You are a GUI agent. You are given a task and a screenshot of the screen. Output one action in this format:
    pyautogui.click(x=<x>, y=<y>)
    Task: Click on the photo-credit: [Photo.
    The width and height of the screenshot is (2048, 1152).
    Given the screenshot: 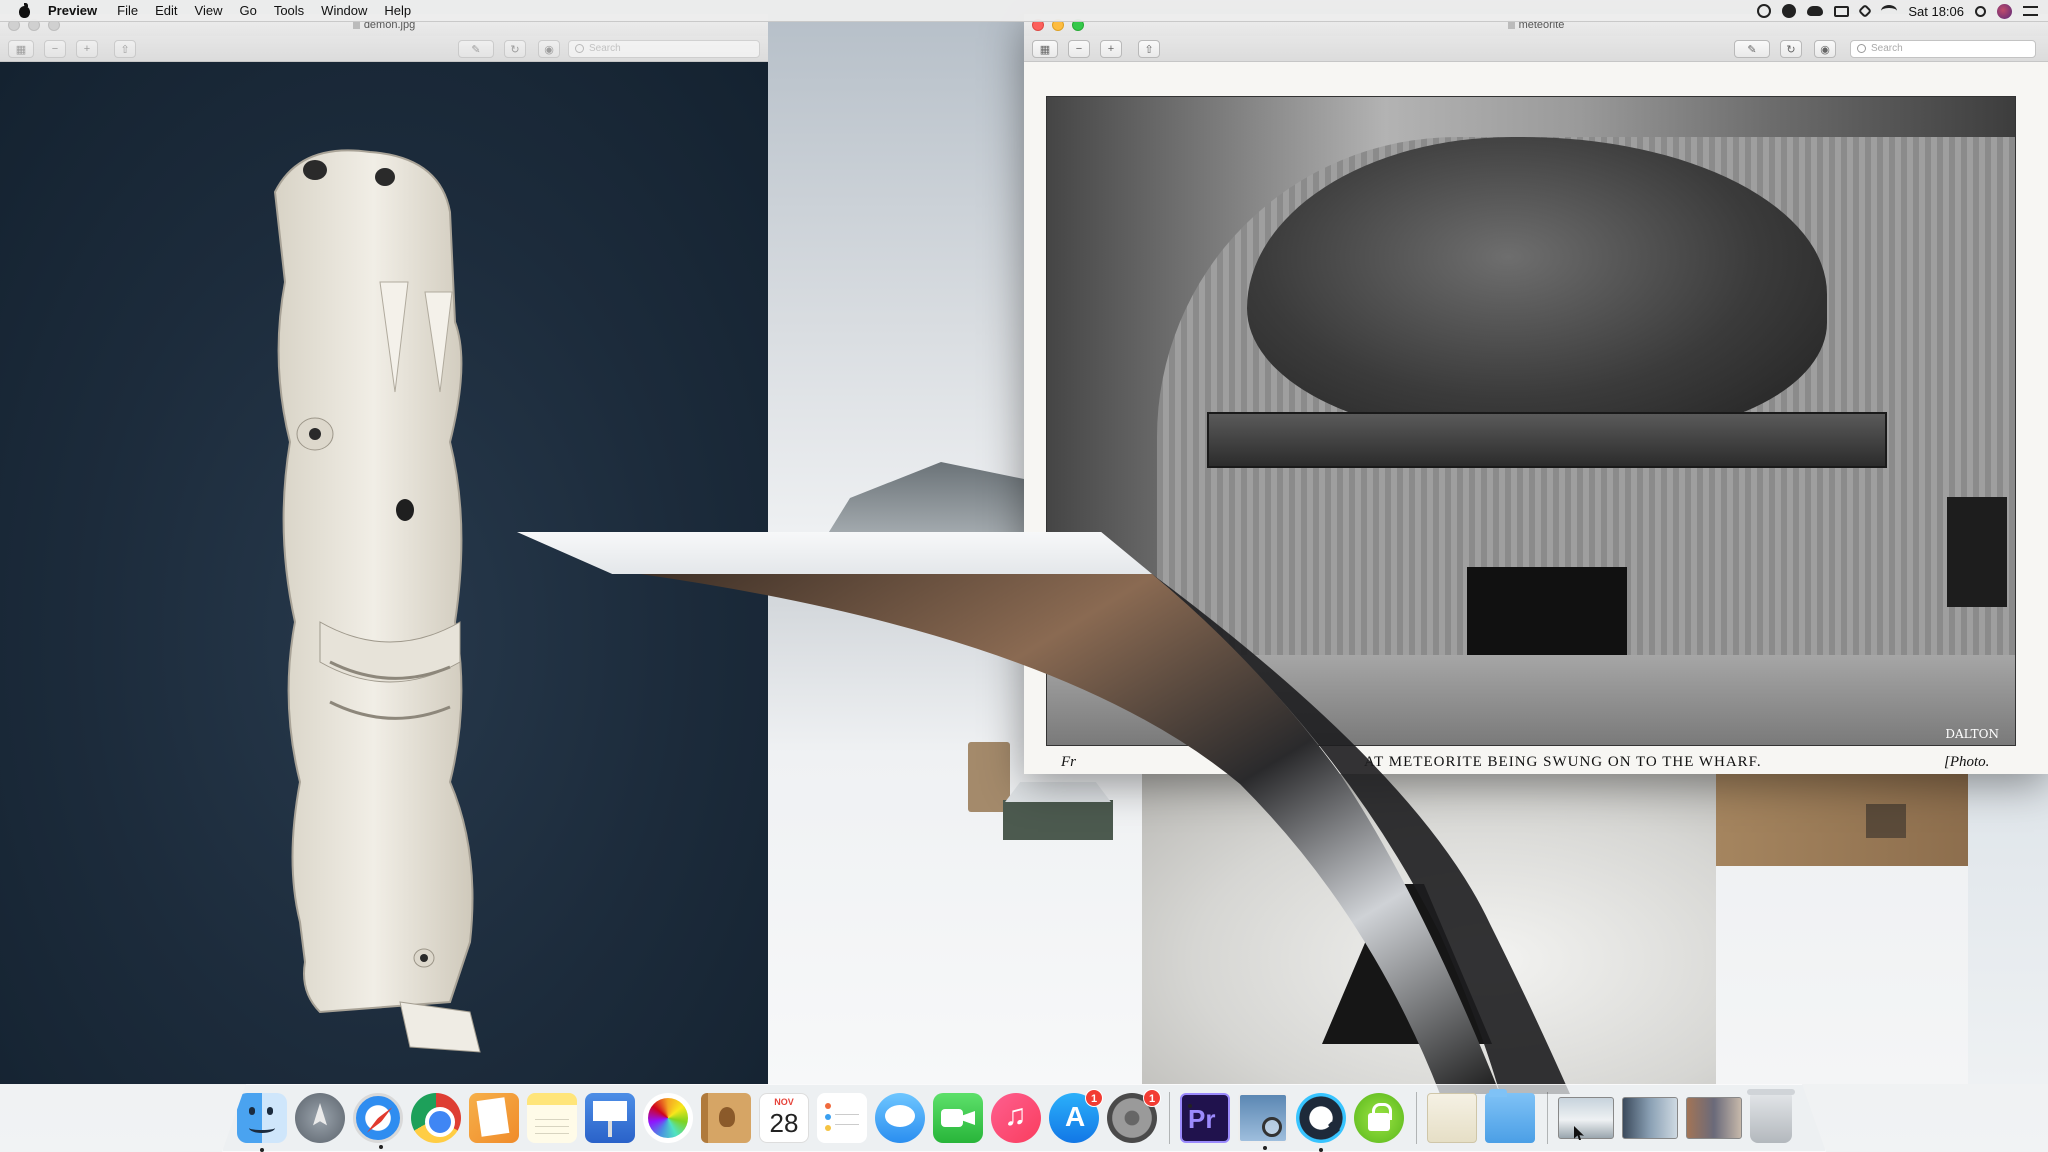 What is the action you would take?
    pyautogui.click(x=1967, y=762)
    